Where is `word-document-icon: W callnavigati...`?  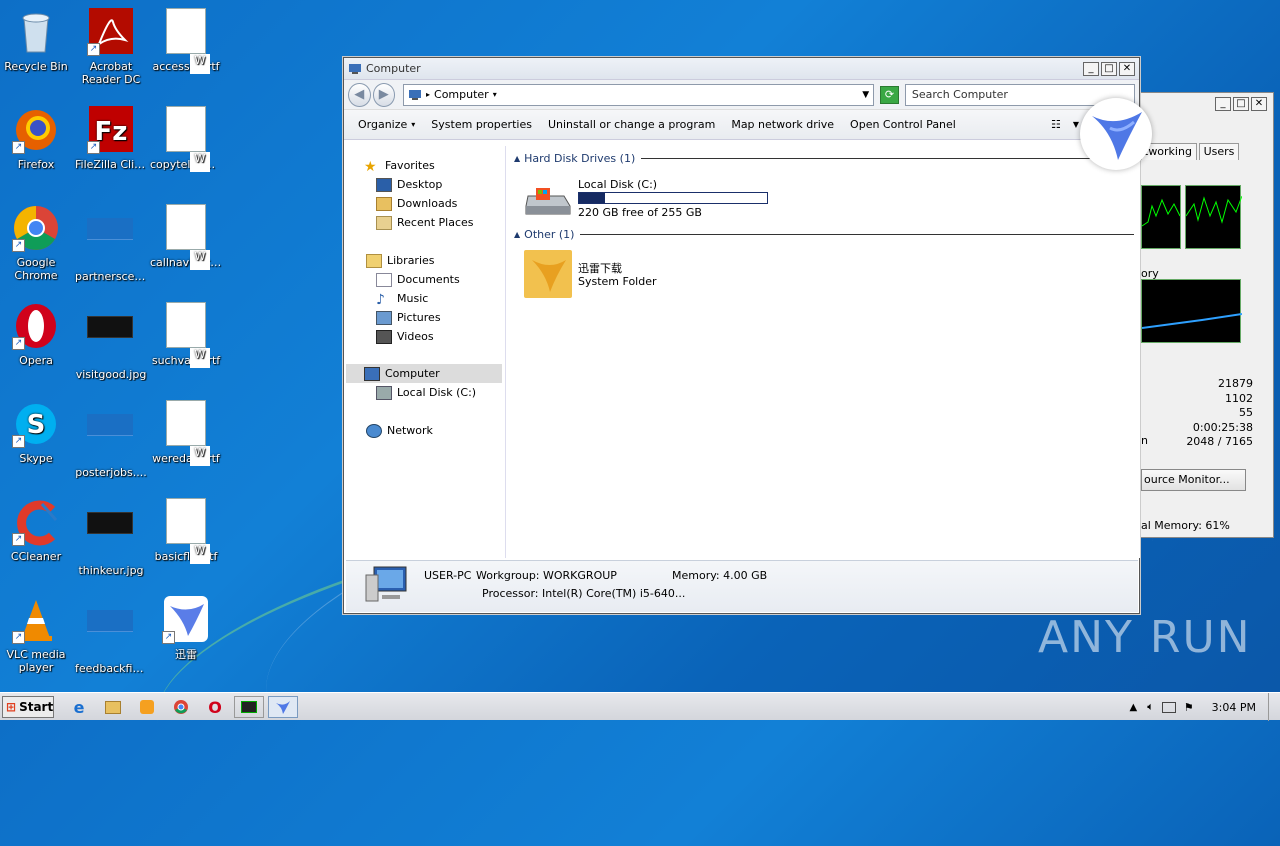 word-document-icon: W callnavigati... is located at coordinates (186, 237).